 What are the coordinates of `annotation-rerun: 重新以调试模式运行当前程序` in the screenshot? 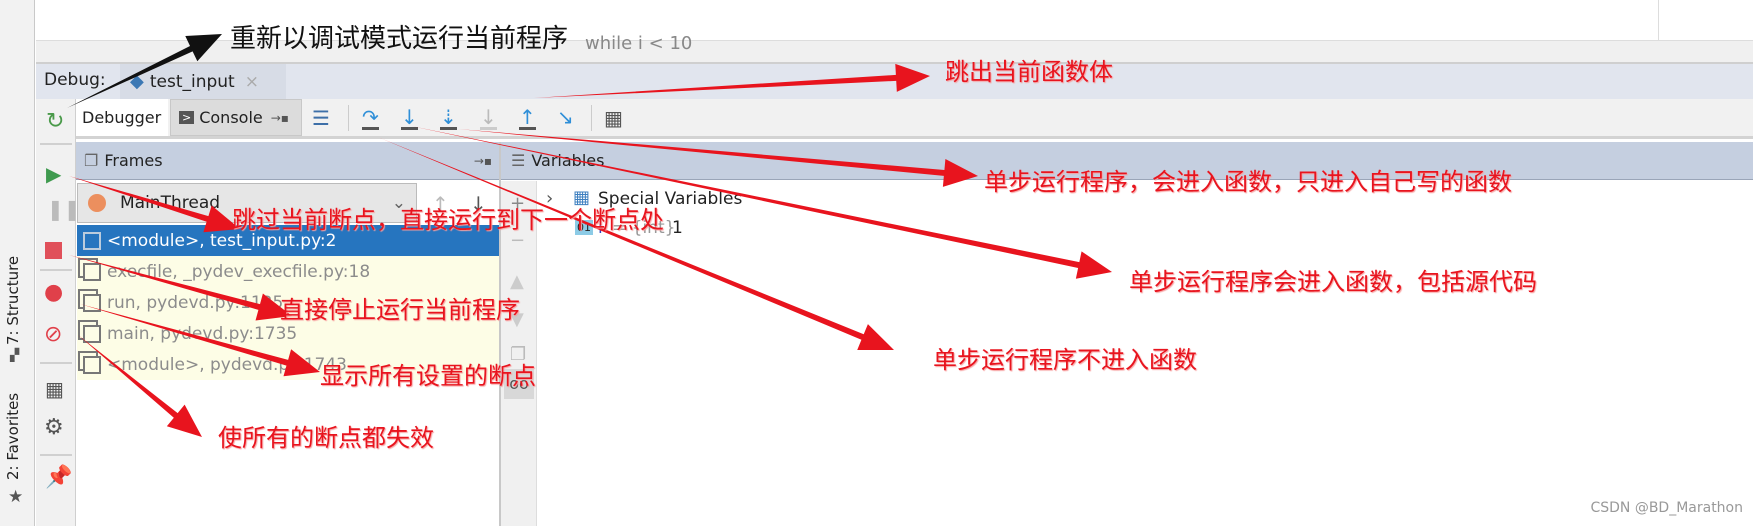 It's located at (399, 39).